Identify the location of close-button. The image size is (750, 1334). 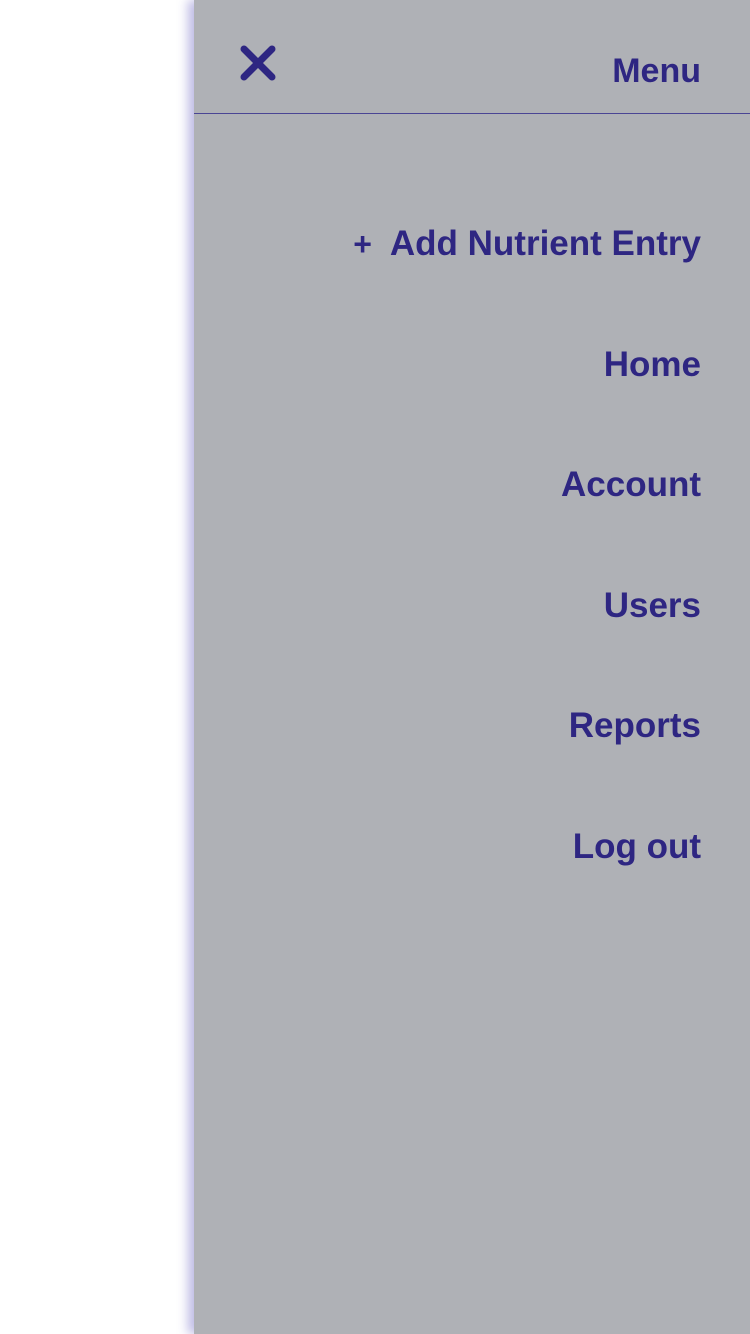
(258, 64).